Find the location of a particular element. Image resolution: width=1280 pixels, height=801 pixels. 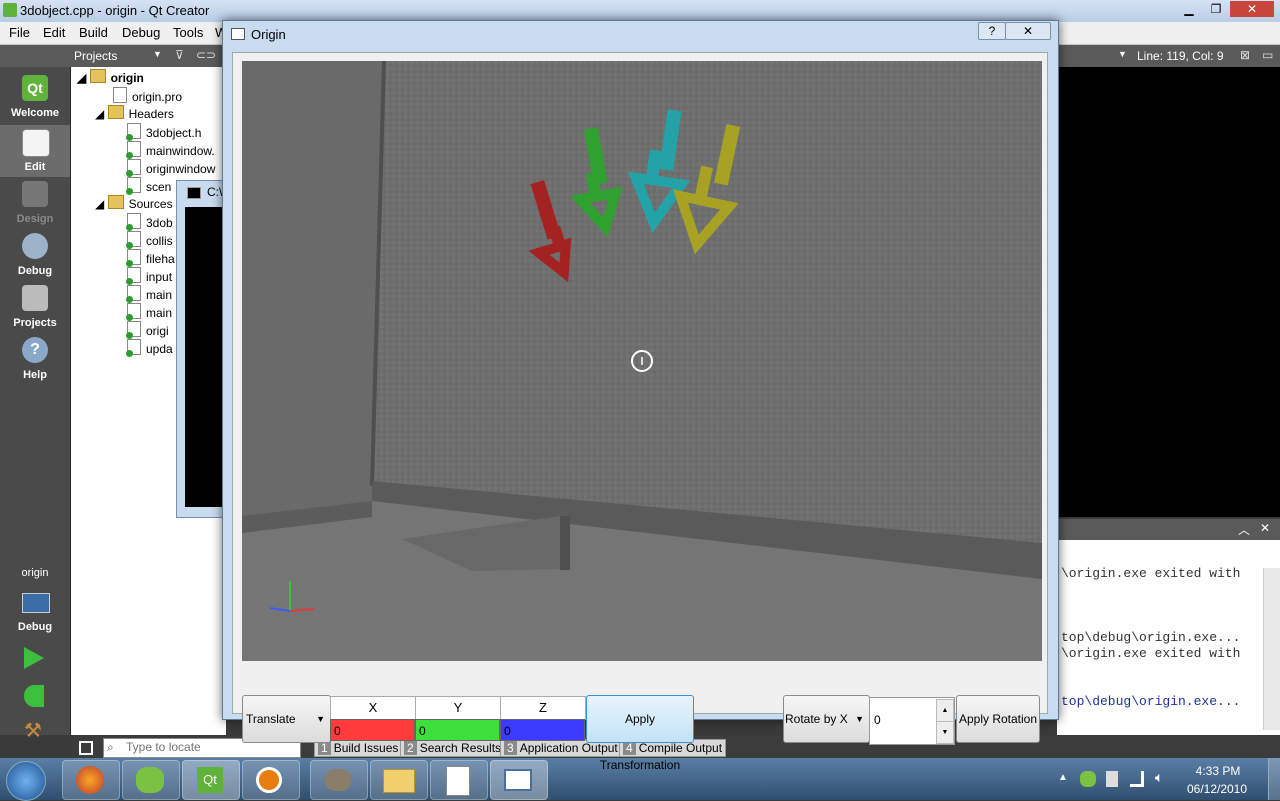

taskbar-qtcreator: Qt is located at coordinates (211, 780).